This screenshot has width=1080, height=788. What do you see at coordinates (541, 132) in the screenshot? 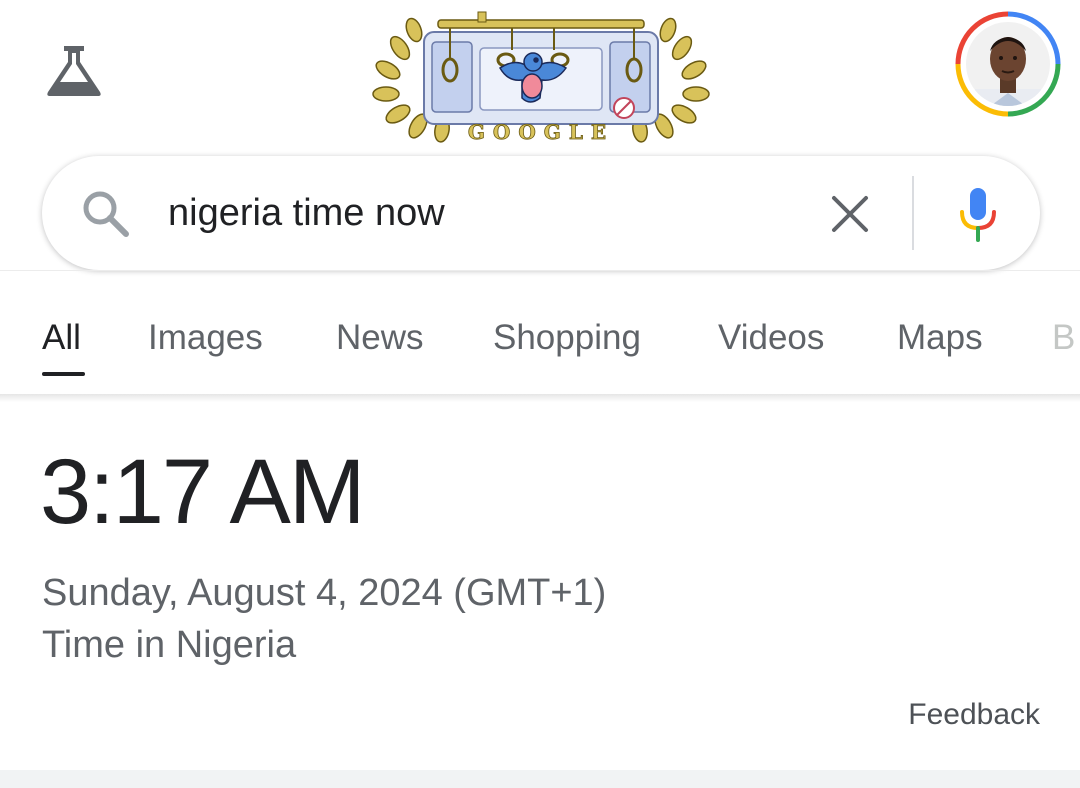
I see `doodle-logo-text: GOOGLE` at bounding box center [541, 132].